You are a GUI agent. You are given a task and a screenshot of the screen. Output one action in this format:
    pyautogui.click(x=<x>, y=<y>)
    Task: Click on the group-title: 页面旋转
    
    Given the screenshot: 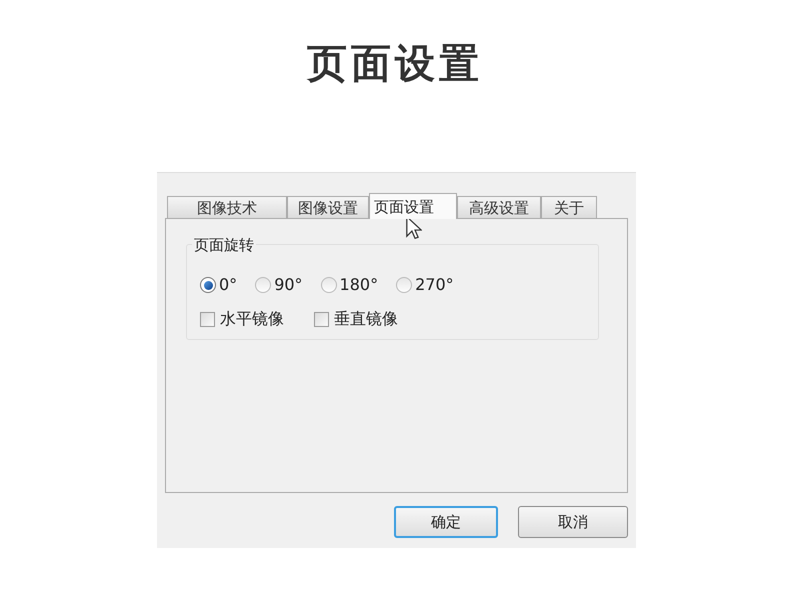 What is the action you would take?
    pyautogui.click(x=224, y=245)
    